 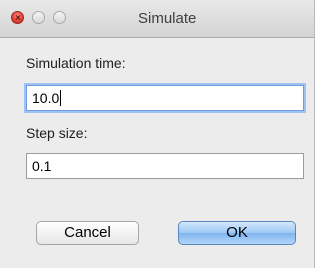 I want to click on ok-button: OK, so click(x=237, y=233).